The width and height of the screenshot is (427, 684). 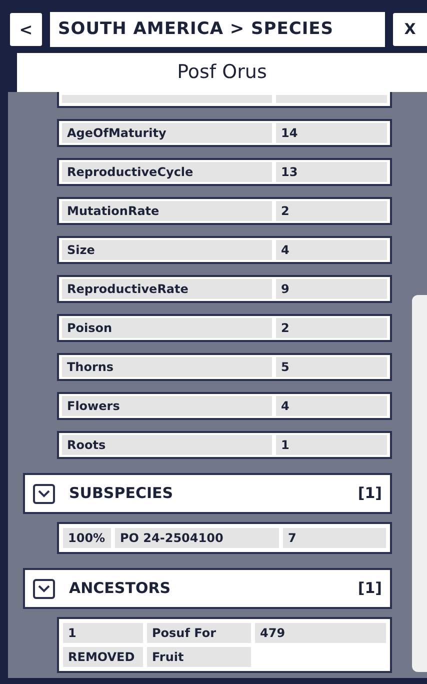 What do you see at coordinates (207, 588) in the screenshot?
I see `section-header: ANCESTORS [1]` at bounding box center [207, 588].